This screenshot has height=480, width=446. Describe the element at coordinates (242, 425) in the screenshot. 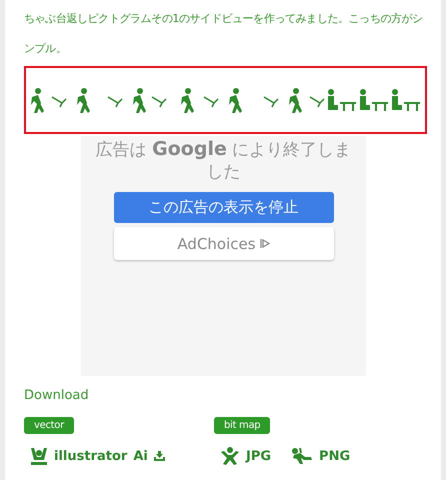

I see `category-tag: bit map` at that location.